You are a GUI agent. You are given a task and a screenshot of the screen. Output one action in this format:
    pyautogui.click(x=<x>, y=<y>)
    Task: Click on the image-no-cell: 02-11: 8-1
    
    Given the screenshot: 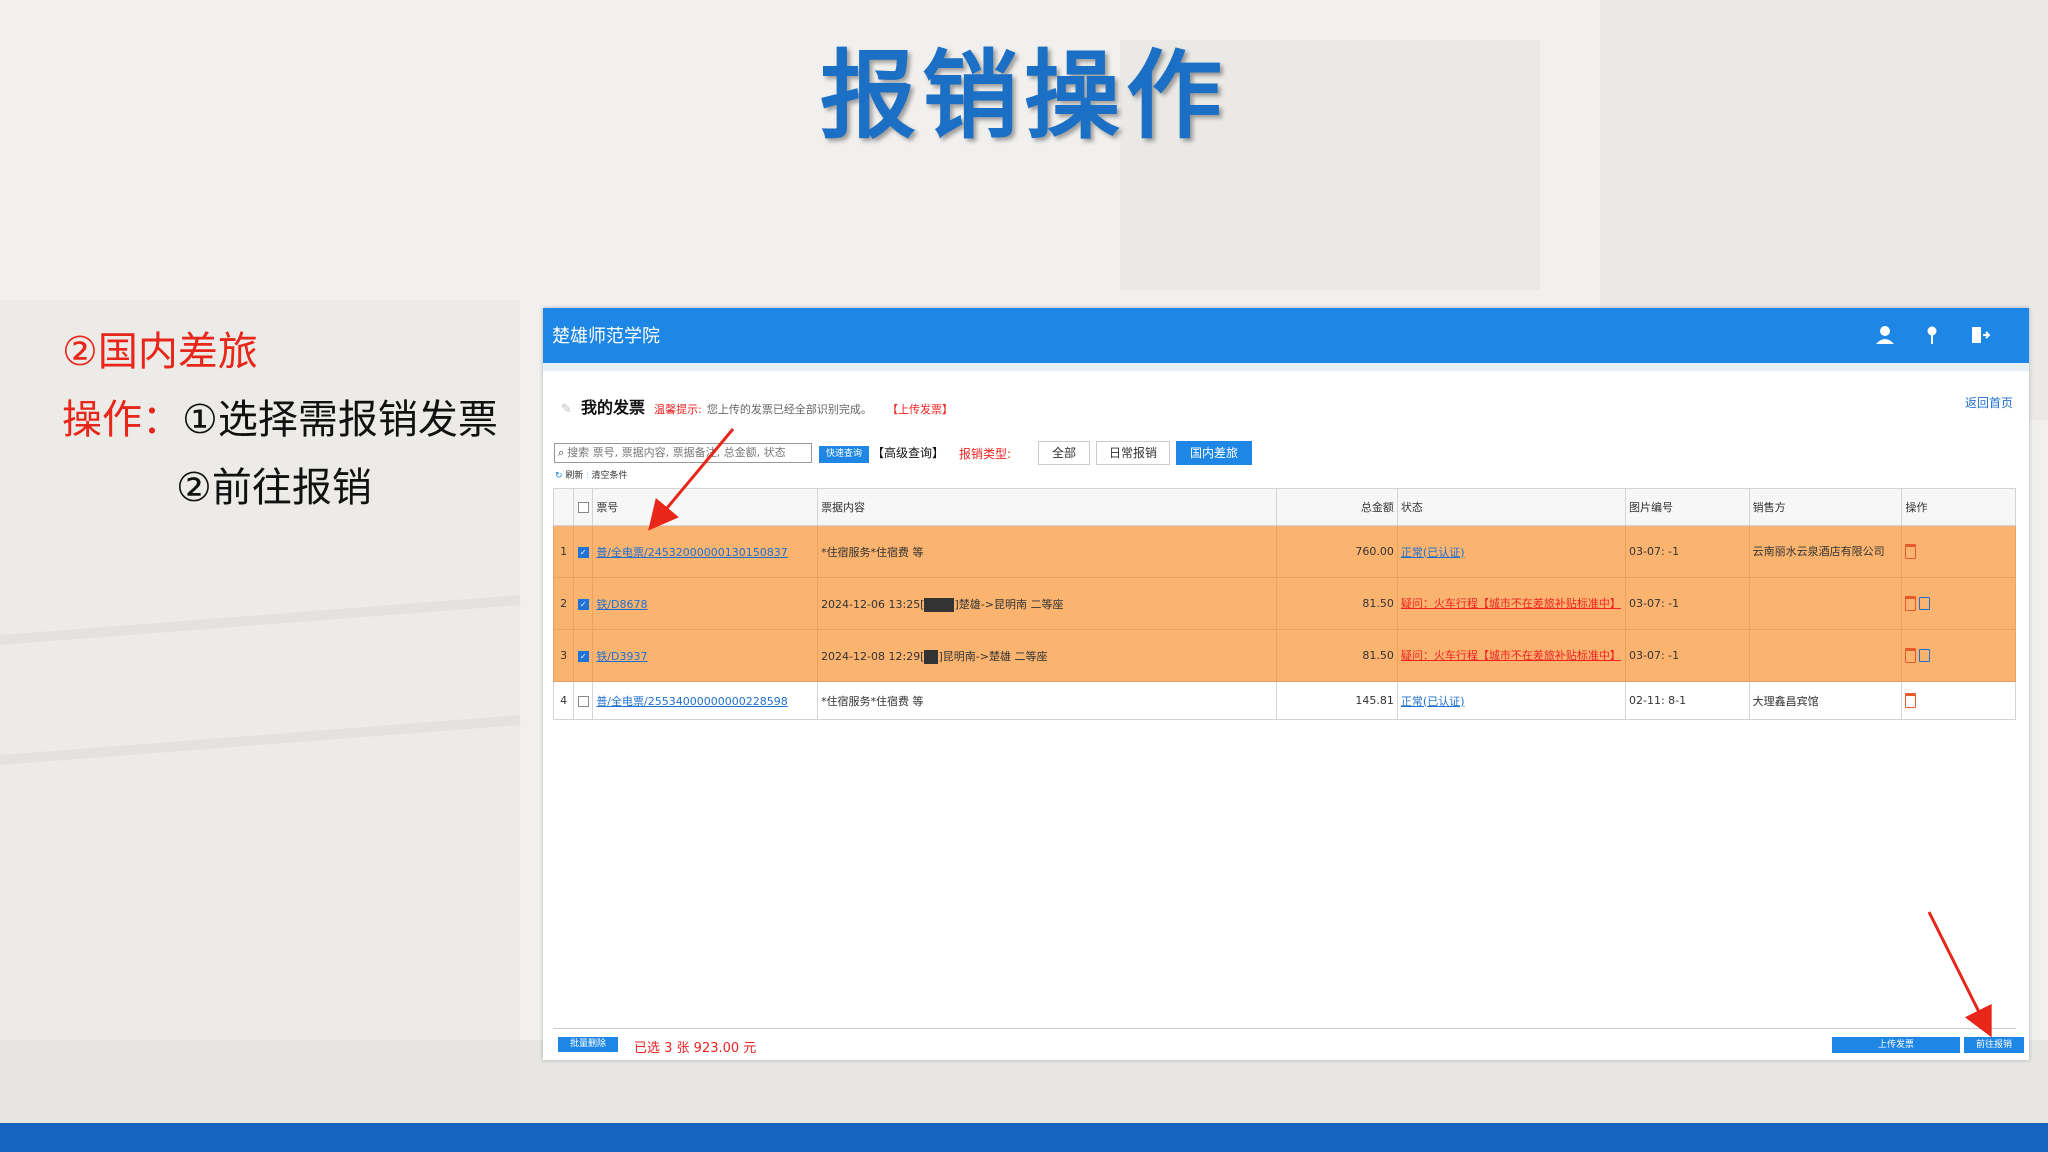 What is the action you would take?
    pyautogui.click(x=1687, y=700)
    